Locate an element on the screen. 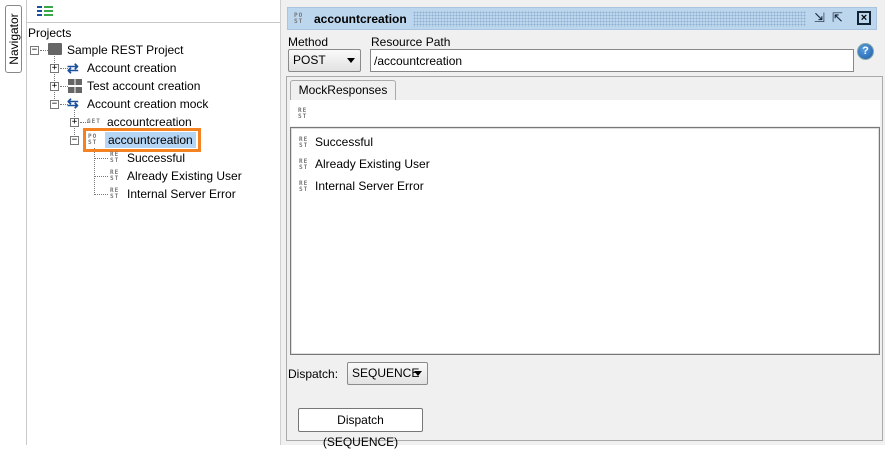  dispatch-value: SEQUENCE is located at coordinates (386, 373).